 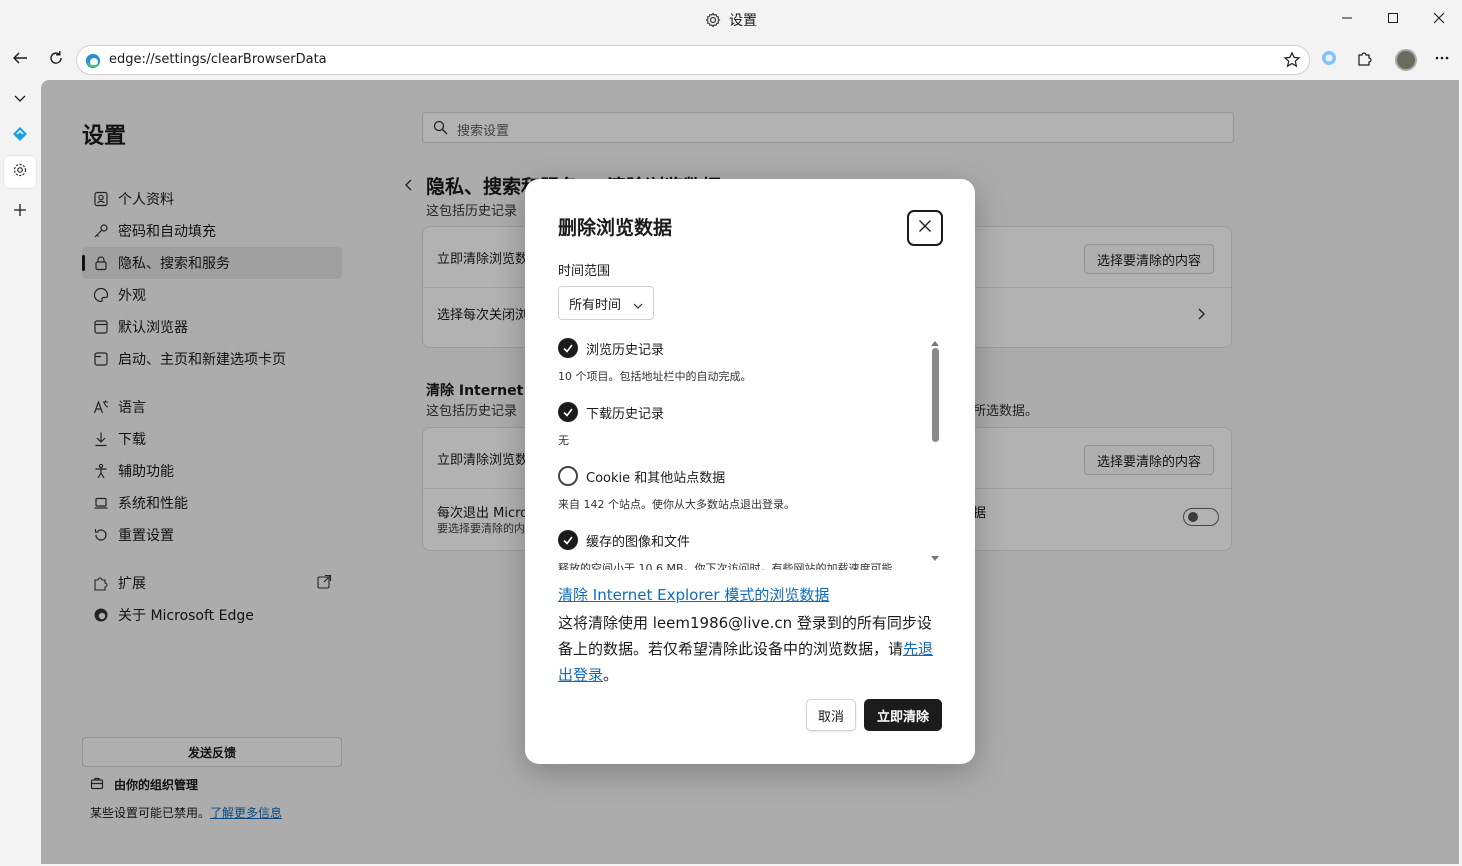 I want to click on favorite-star-icon, so click(x=1292, y=62).